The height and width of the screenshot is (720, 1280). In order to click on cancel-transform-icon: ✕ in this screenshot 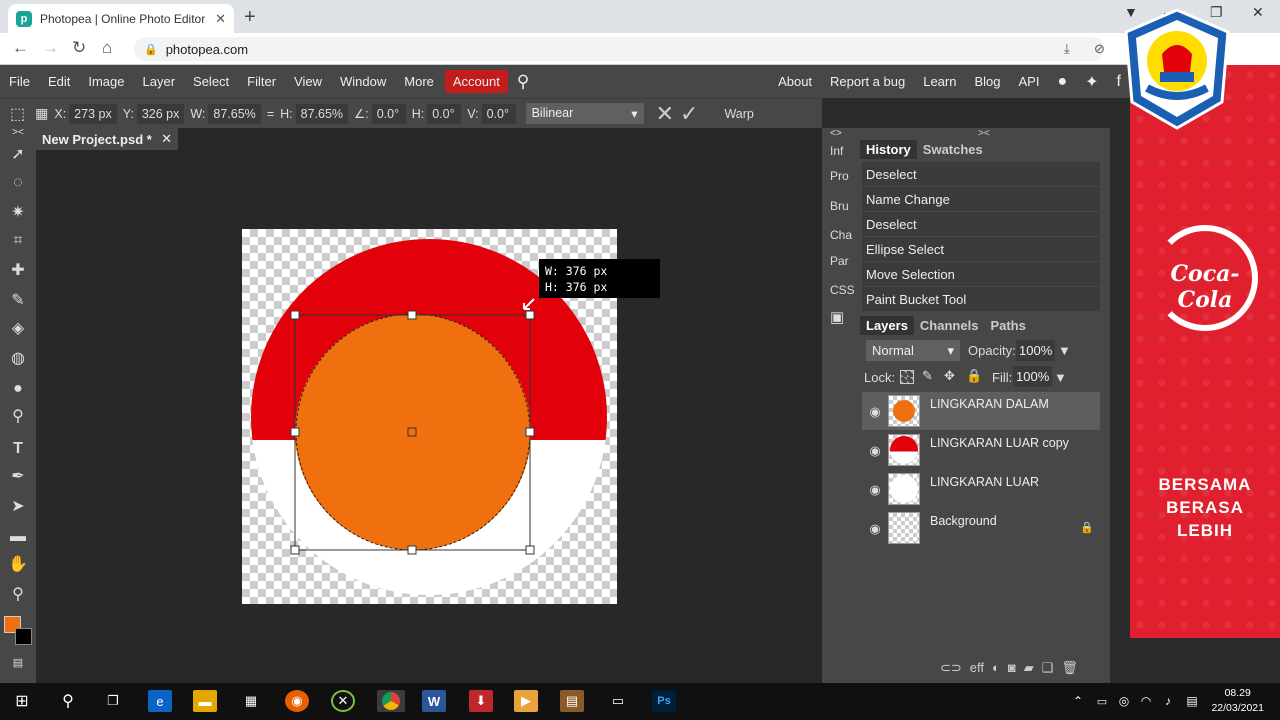, I will do `click(665, 114)`.